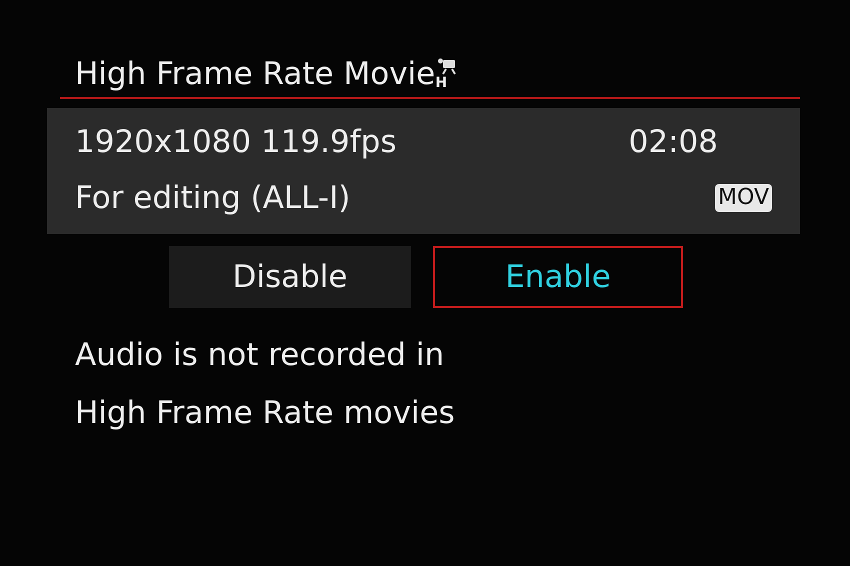  I want to click on option-button: Disable, so click(290, 277).